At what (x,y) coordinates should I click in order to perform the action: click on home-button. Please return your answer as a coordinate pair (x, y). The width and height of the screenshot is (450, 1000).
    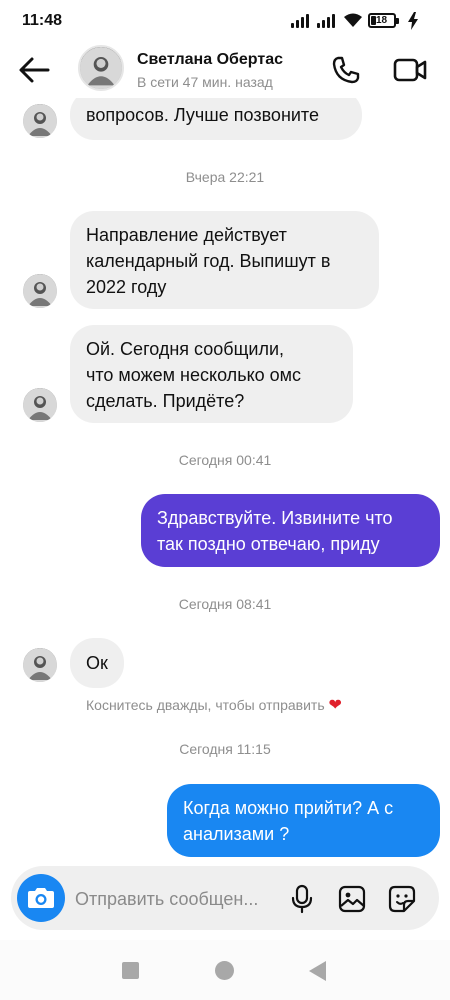
    Looking at the image, I should click on (224, 970).